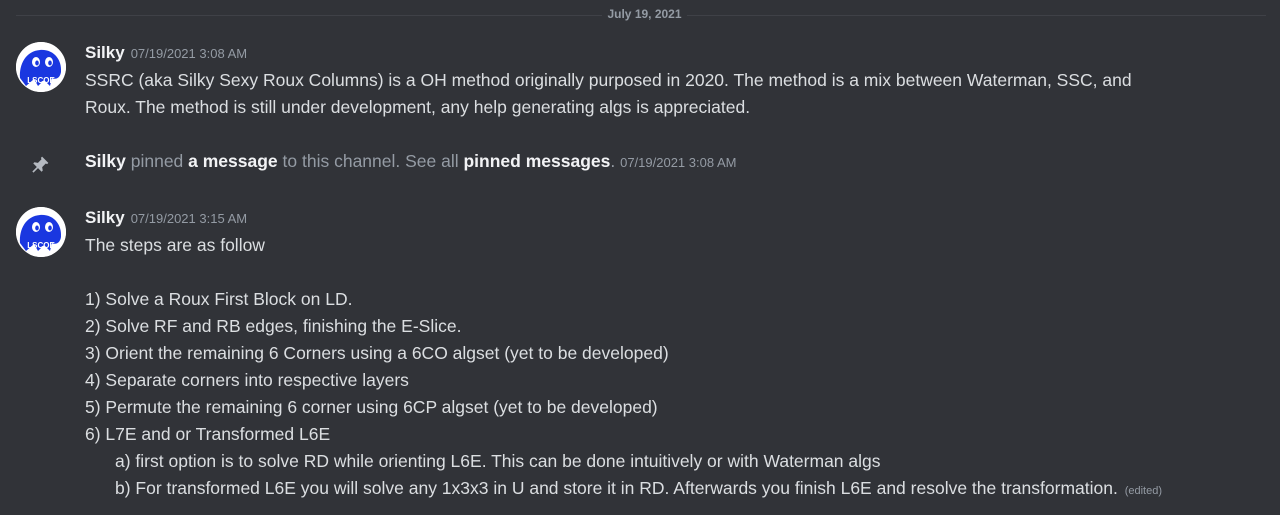 This screenshot has height=515, width=1280. I want to click on message-line: 1) Solve a Roux First Block on LD., so click(219, 299).